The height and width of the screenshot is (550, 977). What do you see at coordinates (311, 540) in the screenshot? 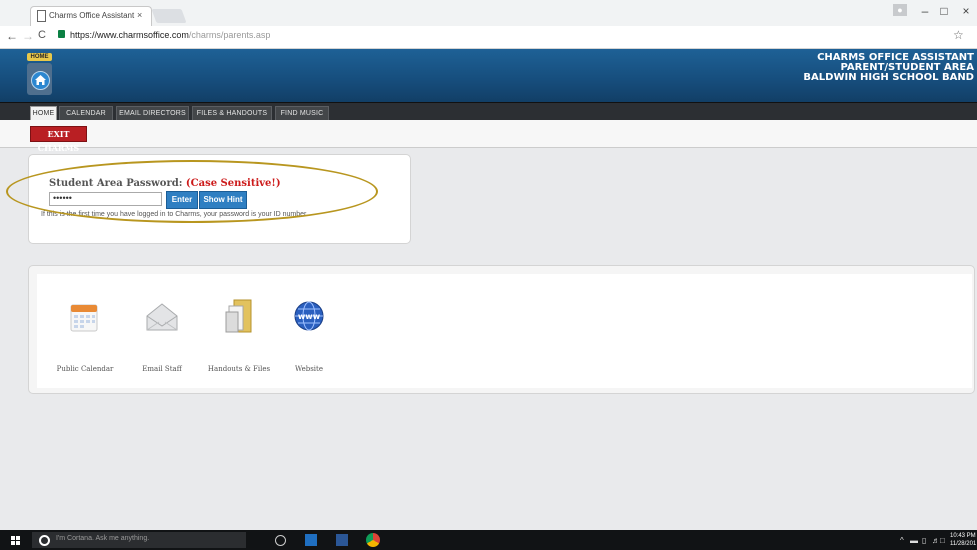
I see `outlook-icon` at bounding box center [311, 540].